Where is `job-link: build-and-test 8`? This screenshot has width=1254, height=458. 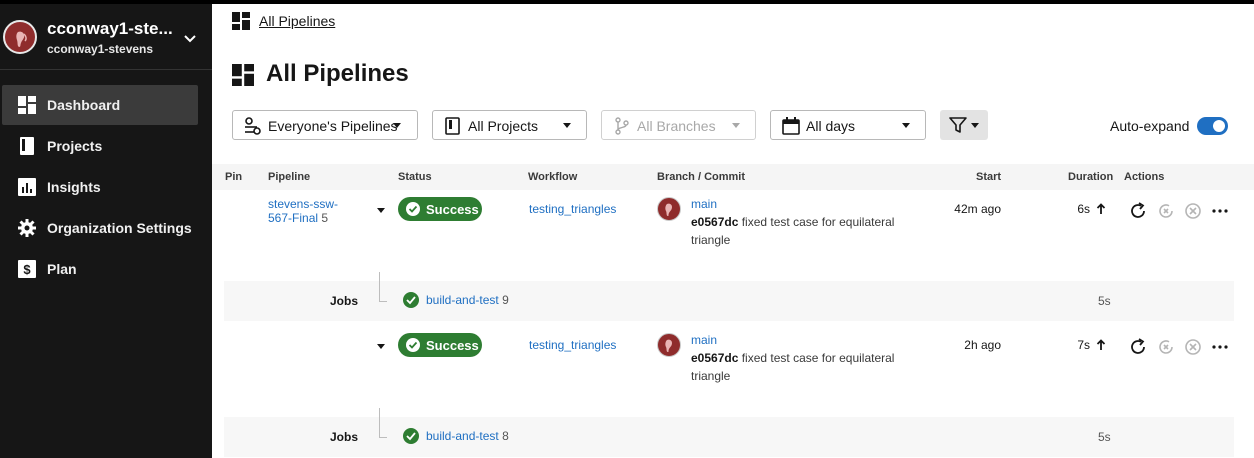
job-link: build-and-test 8 is located at coordinates (467, 436).